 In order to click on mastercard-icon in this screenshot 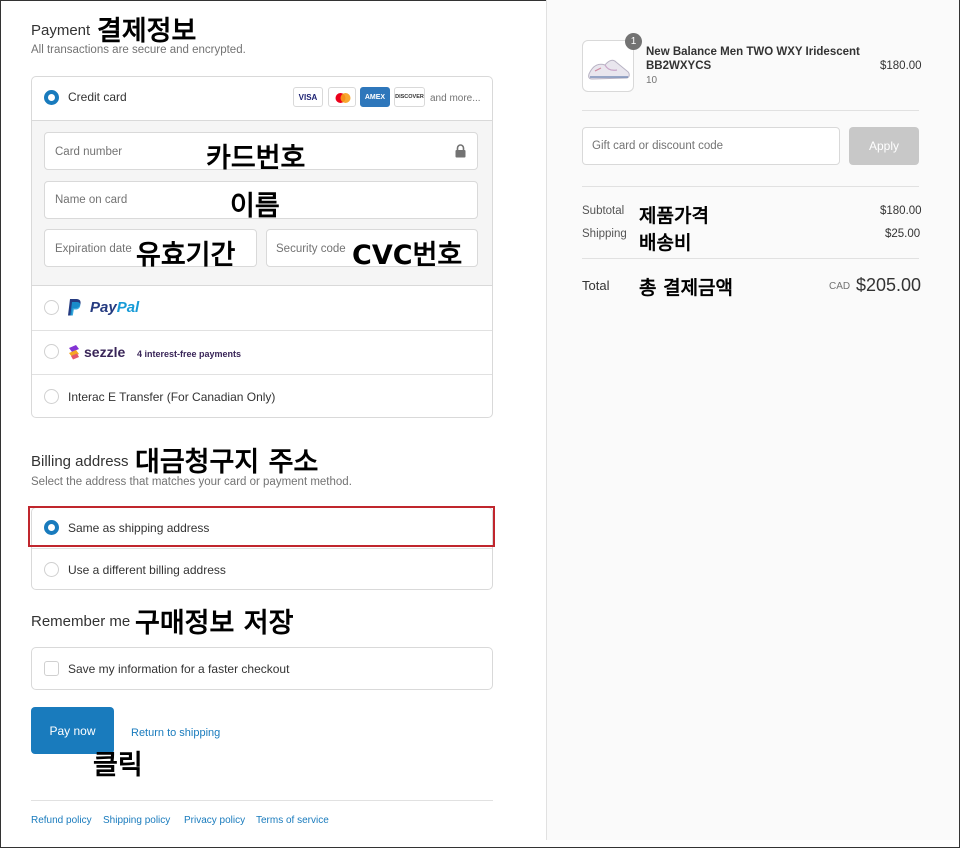, I will do `click(342, 97)`.